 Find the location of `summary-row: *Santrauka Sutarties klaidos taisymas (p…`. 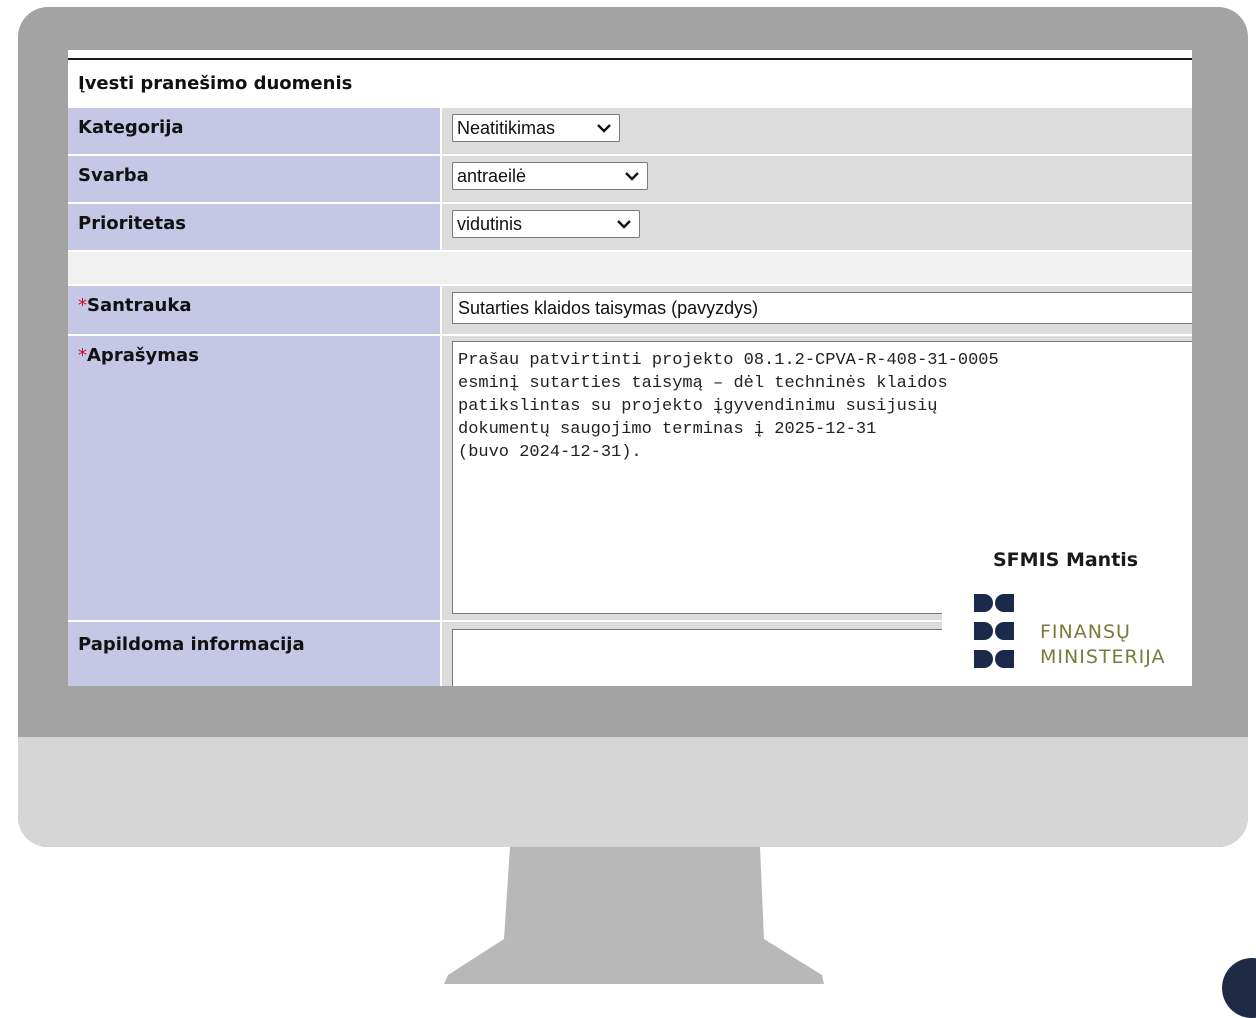

summary-row: *Santrauka Sutarties klaidos taisymas (p… is located at coordinates (630, 310).